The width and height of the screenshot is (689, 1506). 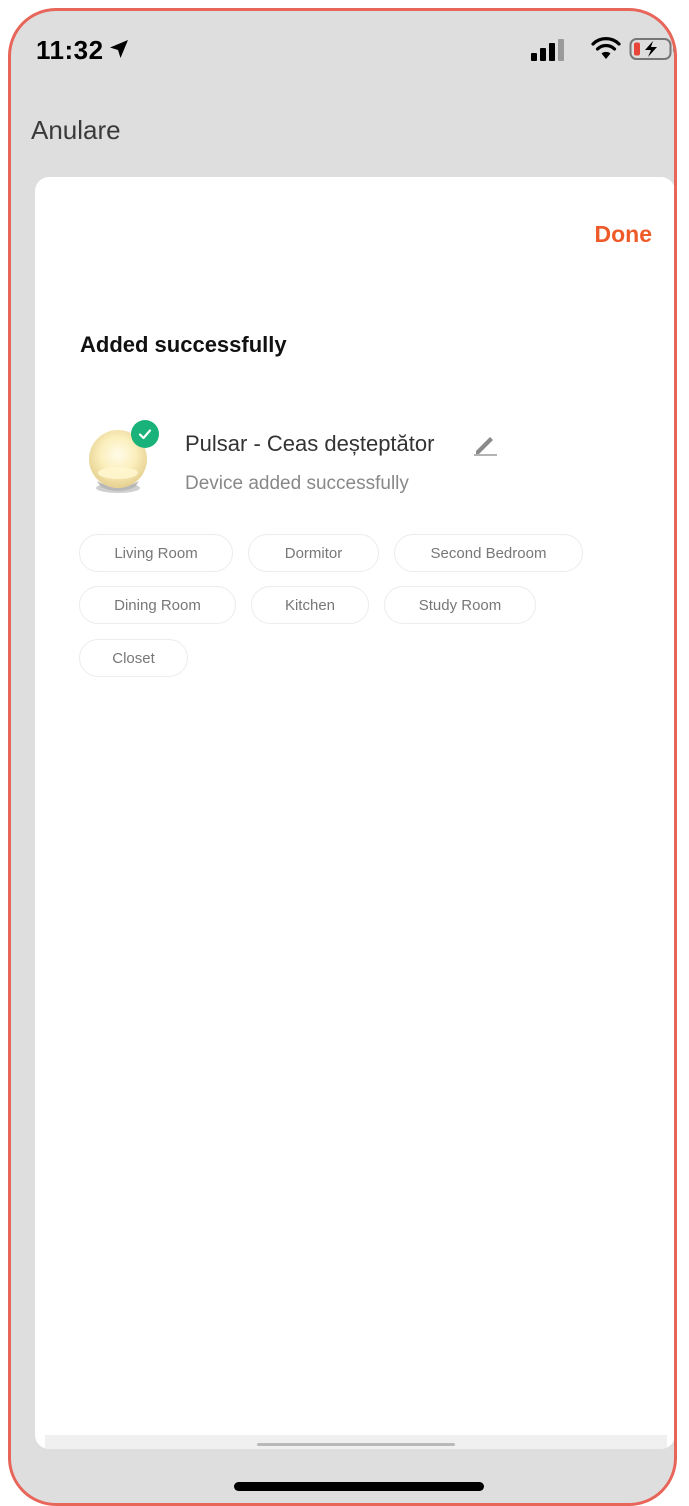 What do you see at coordinates (547, 50) in the screenshot?
I see `cellular-signal-icon` at bounding box center [547, 50].